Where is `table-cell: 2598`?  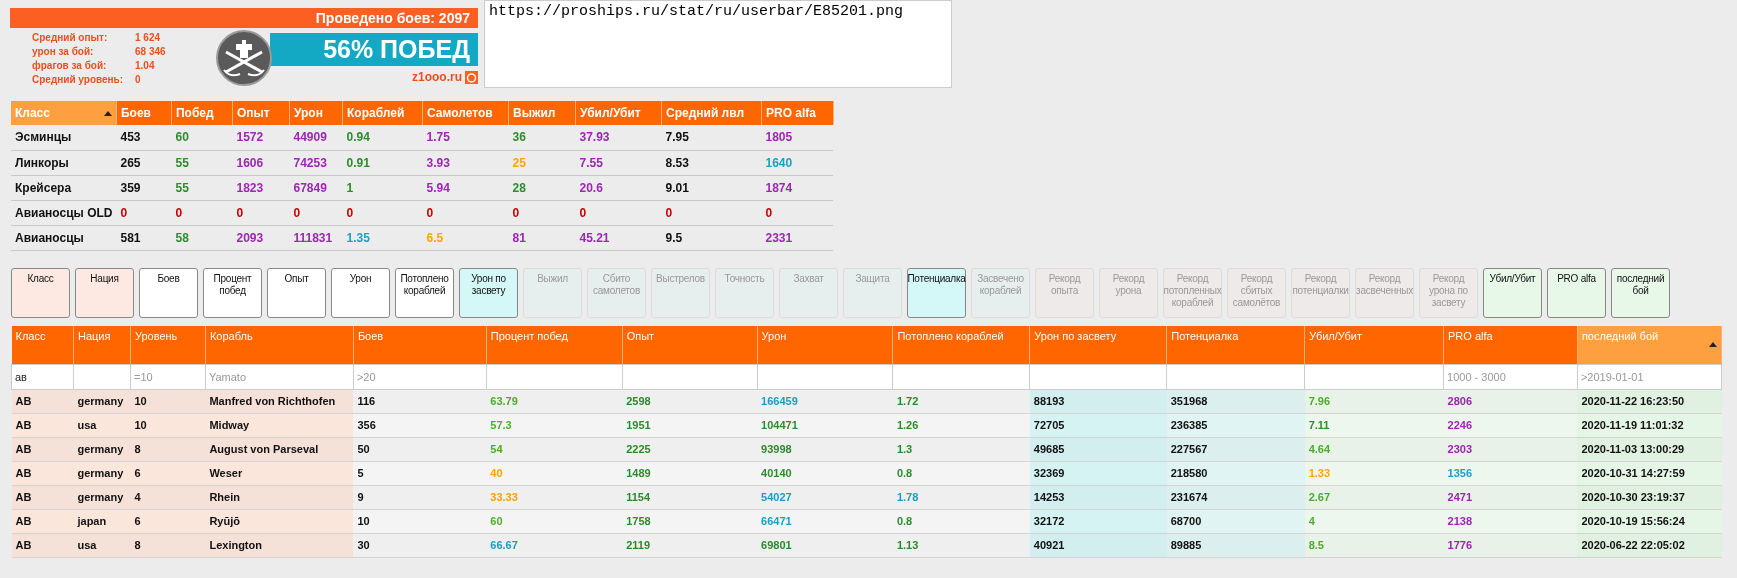
table-cell: 2598 is located at coordinates (690, 401).